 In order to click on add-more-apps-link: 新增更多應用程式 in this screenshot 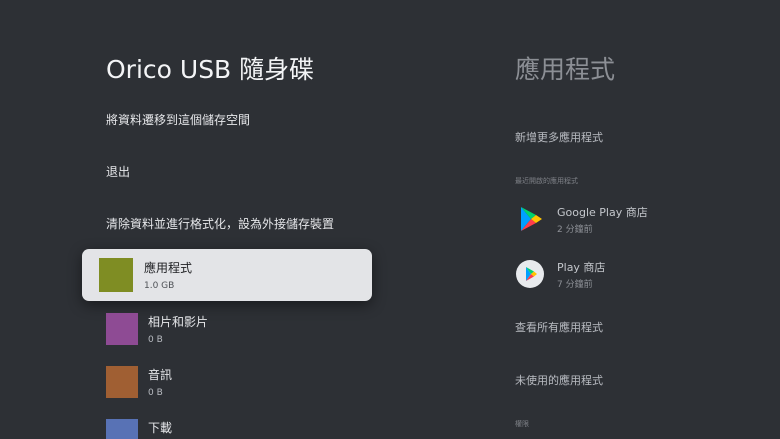, I will do `click(559, 137)`.